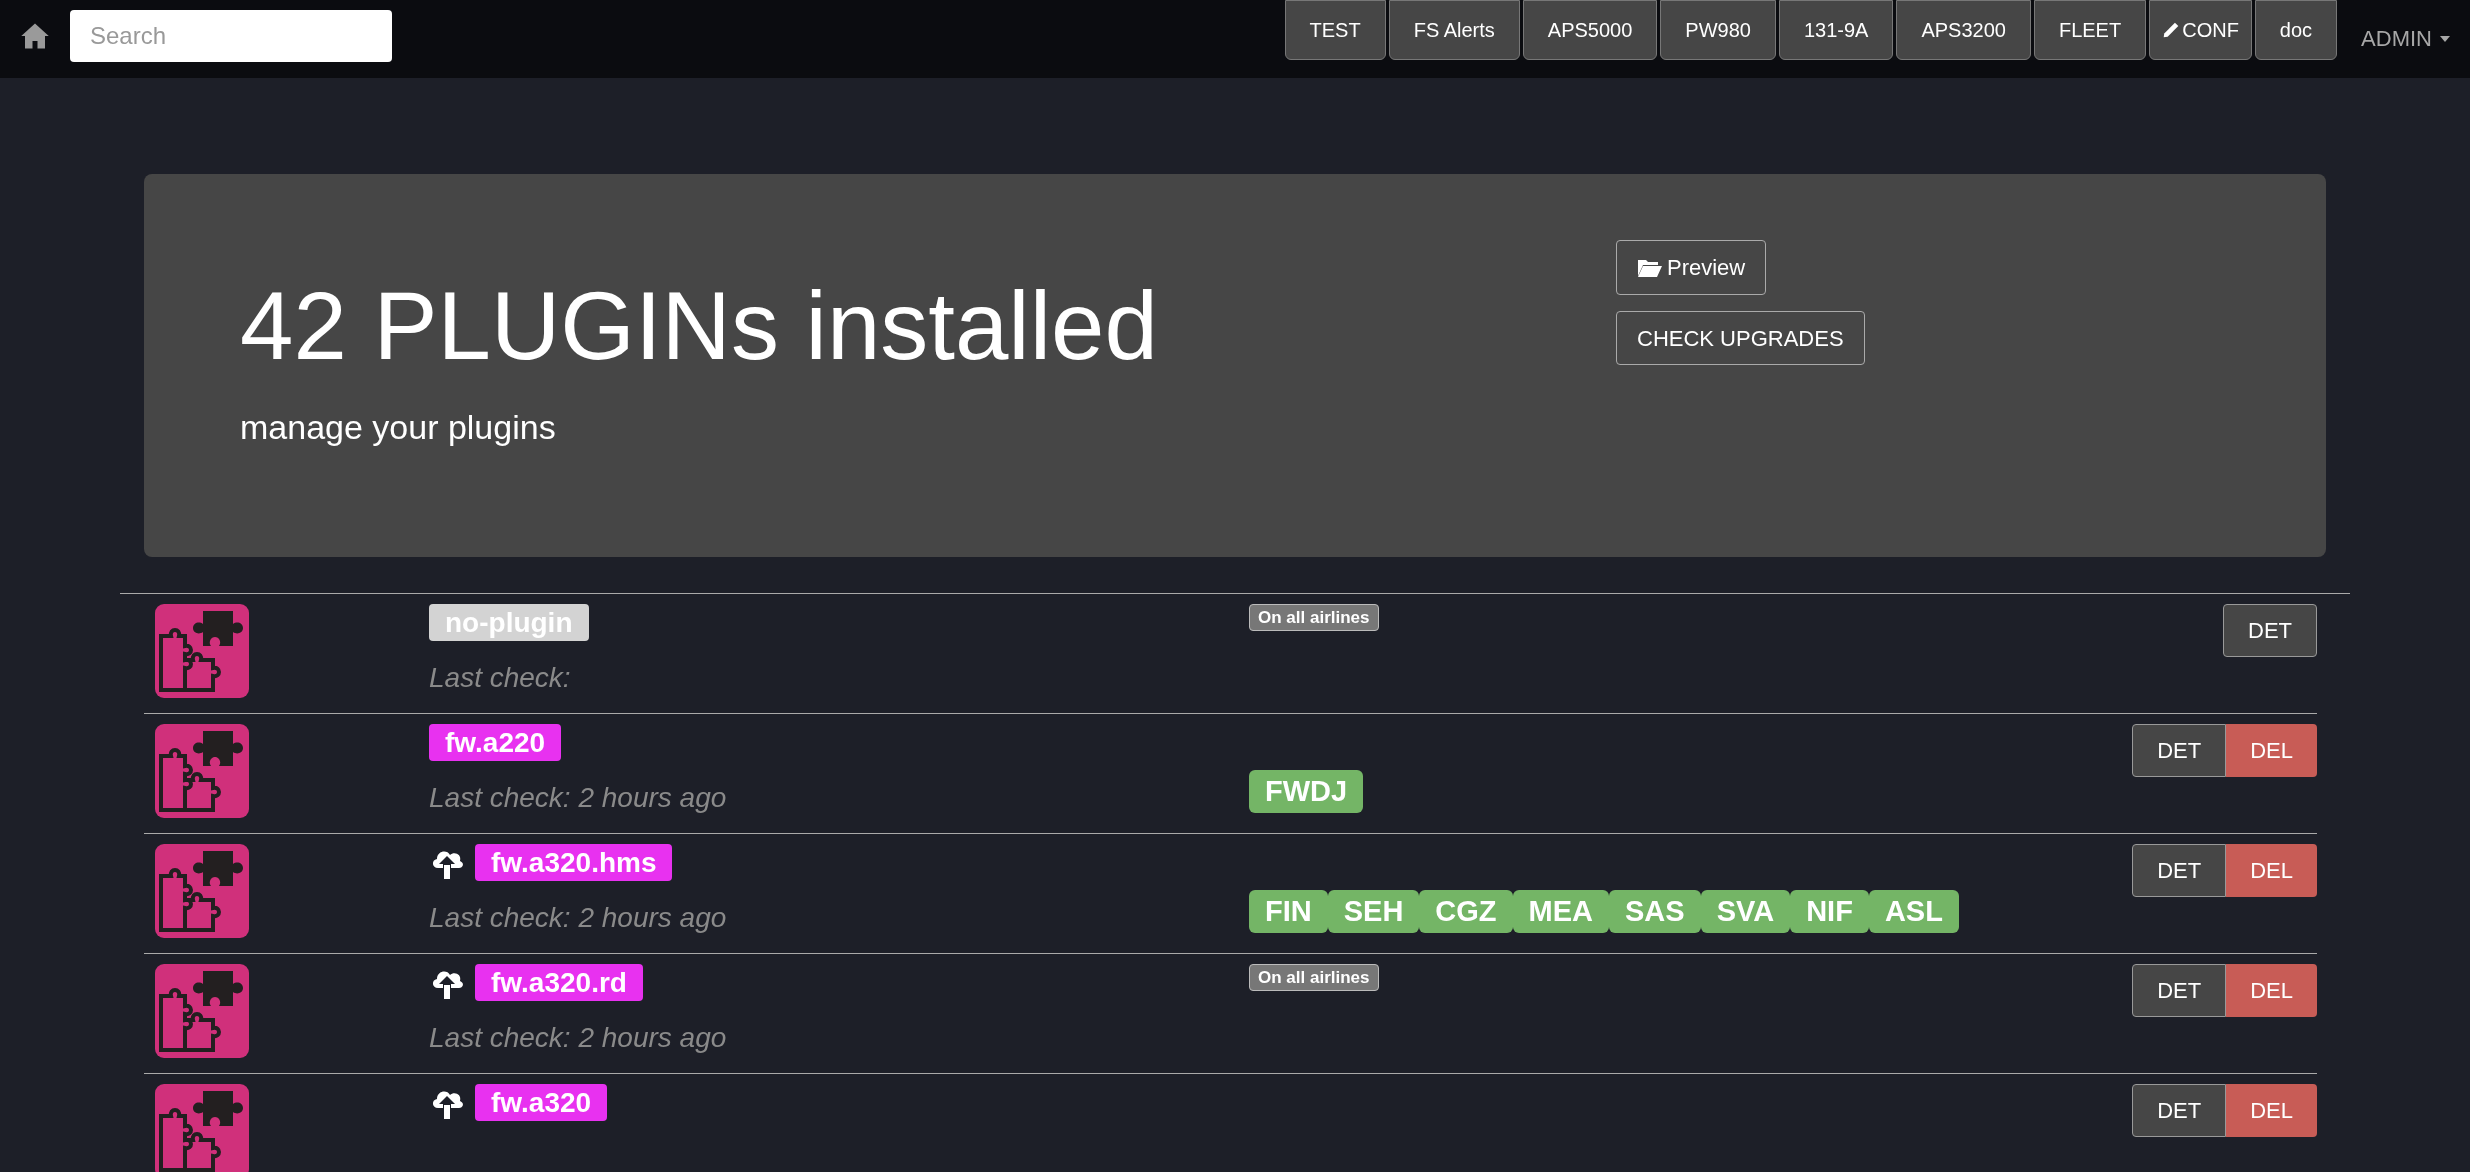 The image size is (2470, 1172). What do you see at coordinates (2296, 30) in the screenshot?
I see `nav-button: doc` at bounding box center [2296, 30].